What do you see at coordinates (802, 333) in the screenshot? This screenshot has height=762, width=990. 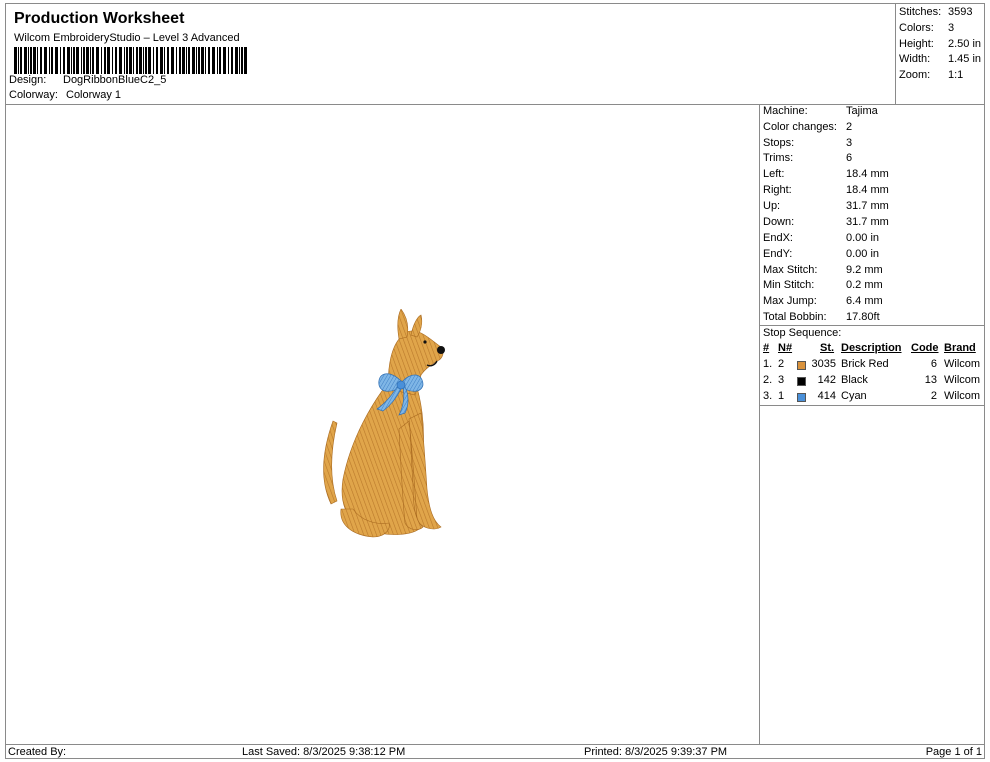 I see `stop-sequence-label: Stop Sequence:` at bounding box center [802, 333].